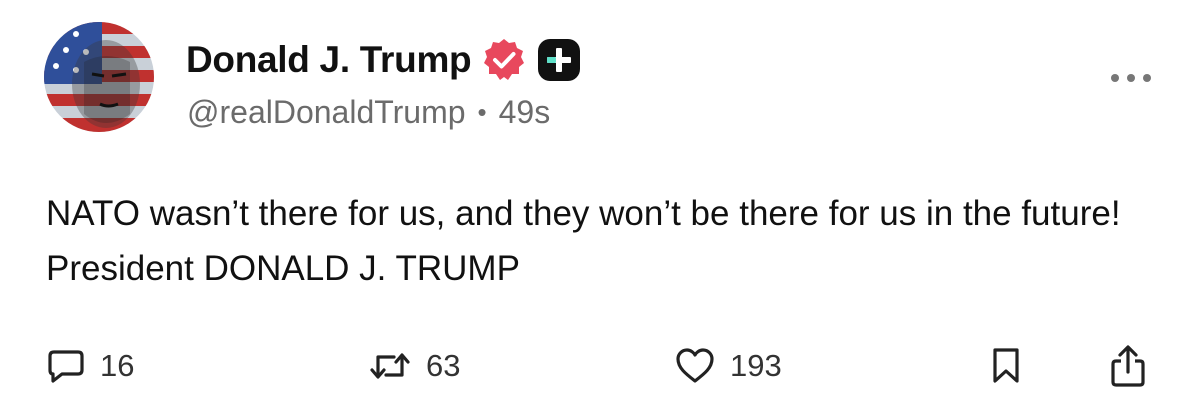  What do you see at coordinates (443, 365) in the screenshot?
I see `repost-count: 63` at bounding box center [443, 365].